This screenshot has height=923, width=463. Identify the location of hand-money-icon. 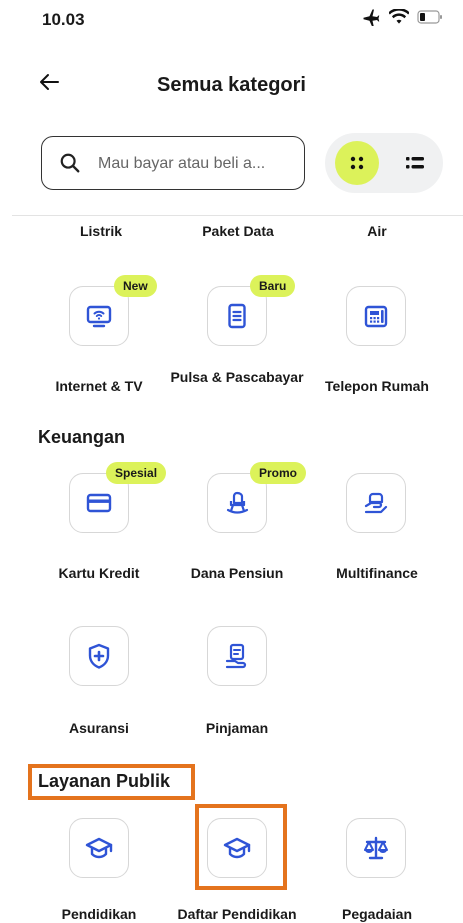
(376, 503).